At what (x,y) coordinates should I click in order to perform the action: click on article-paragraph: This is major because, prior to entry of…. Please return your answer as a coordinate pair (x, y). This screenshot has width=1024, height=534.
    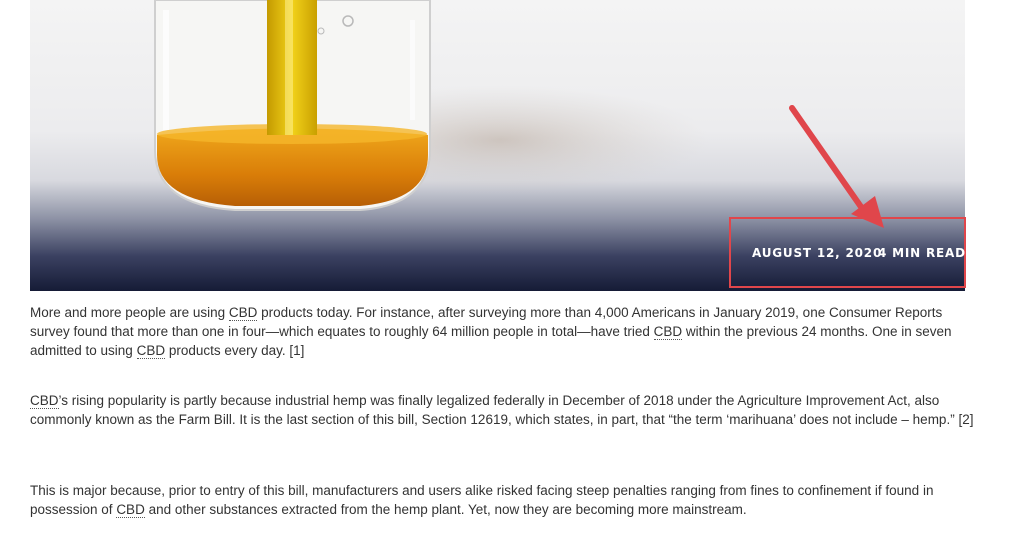
    Looking at the image, I should click on (482, 500).